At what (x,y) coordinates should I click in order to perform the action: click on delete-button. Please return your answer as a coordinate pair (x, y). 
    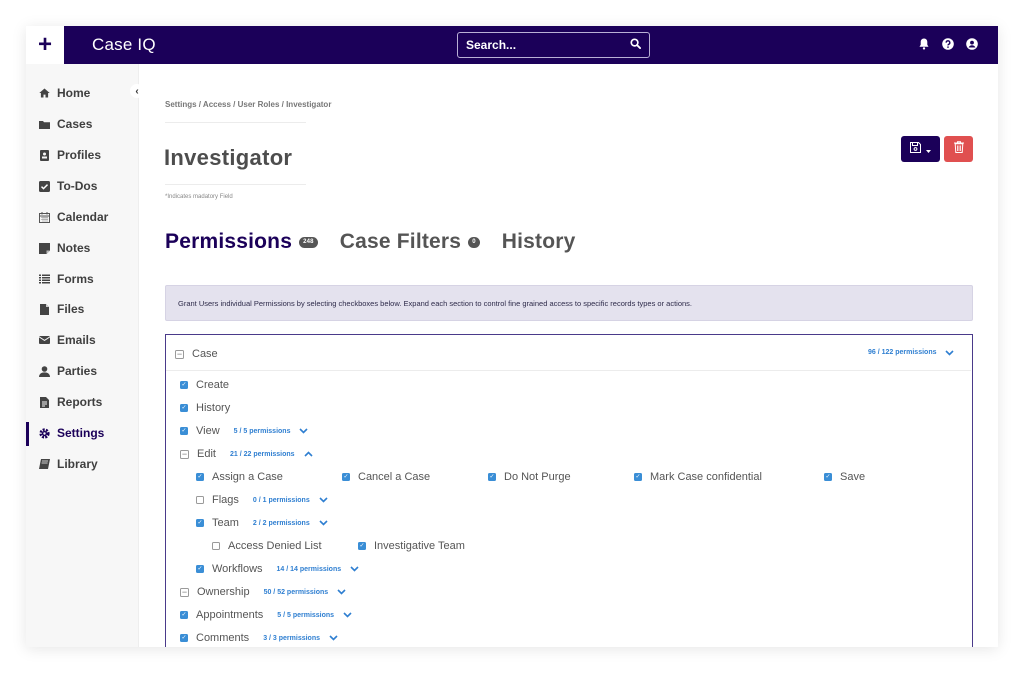
    Looking at the image, I should click on (958, 149).